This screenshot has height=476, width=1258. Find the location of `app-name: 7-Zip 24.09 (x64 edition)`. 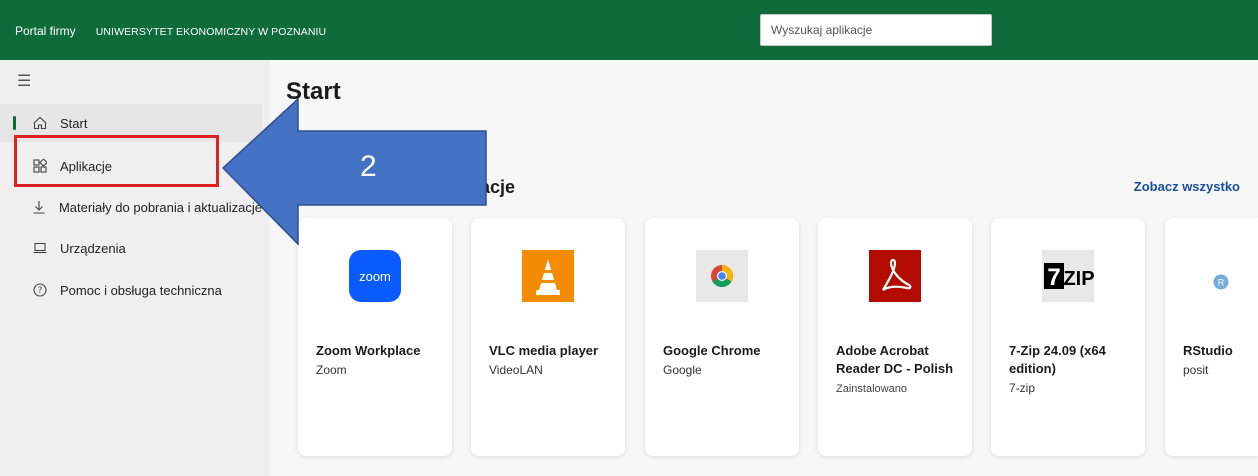

app-name: 7-Zip 24.09 (x64 edition) is located at coordinates (1057, 359).